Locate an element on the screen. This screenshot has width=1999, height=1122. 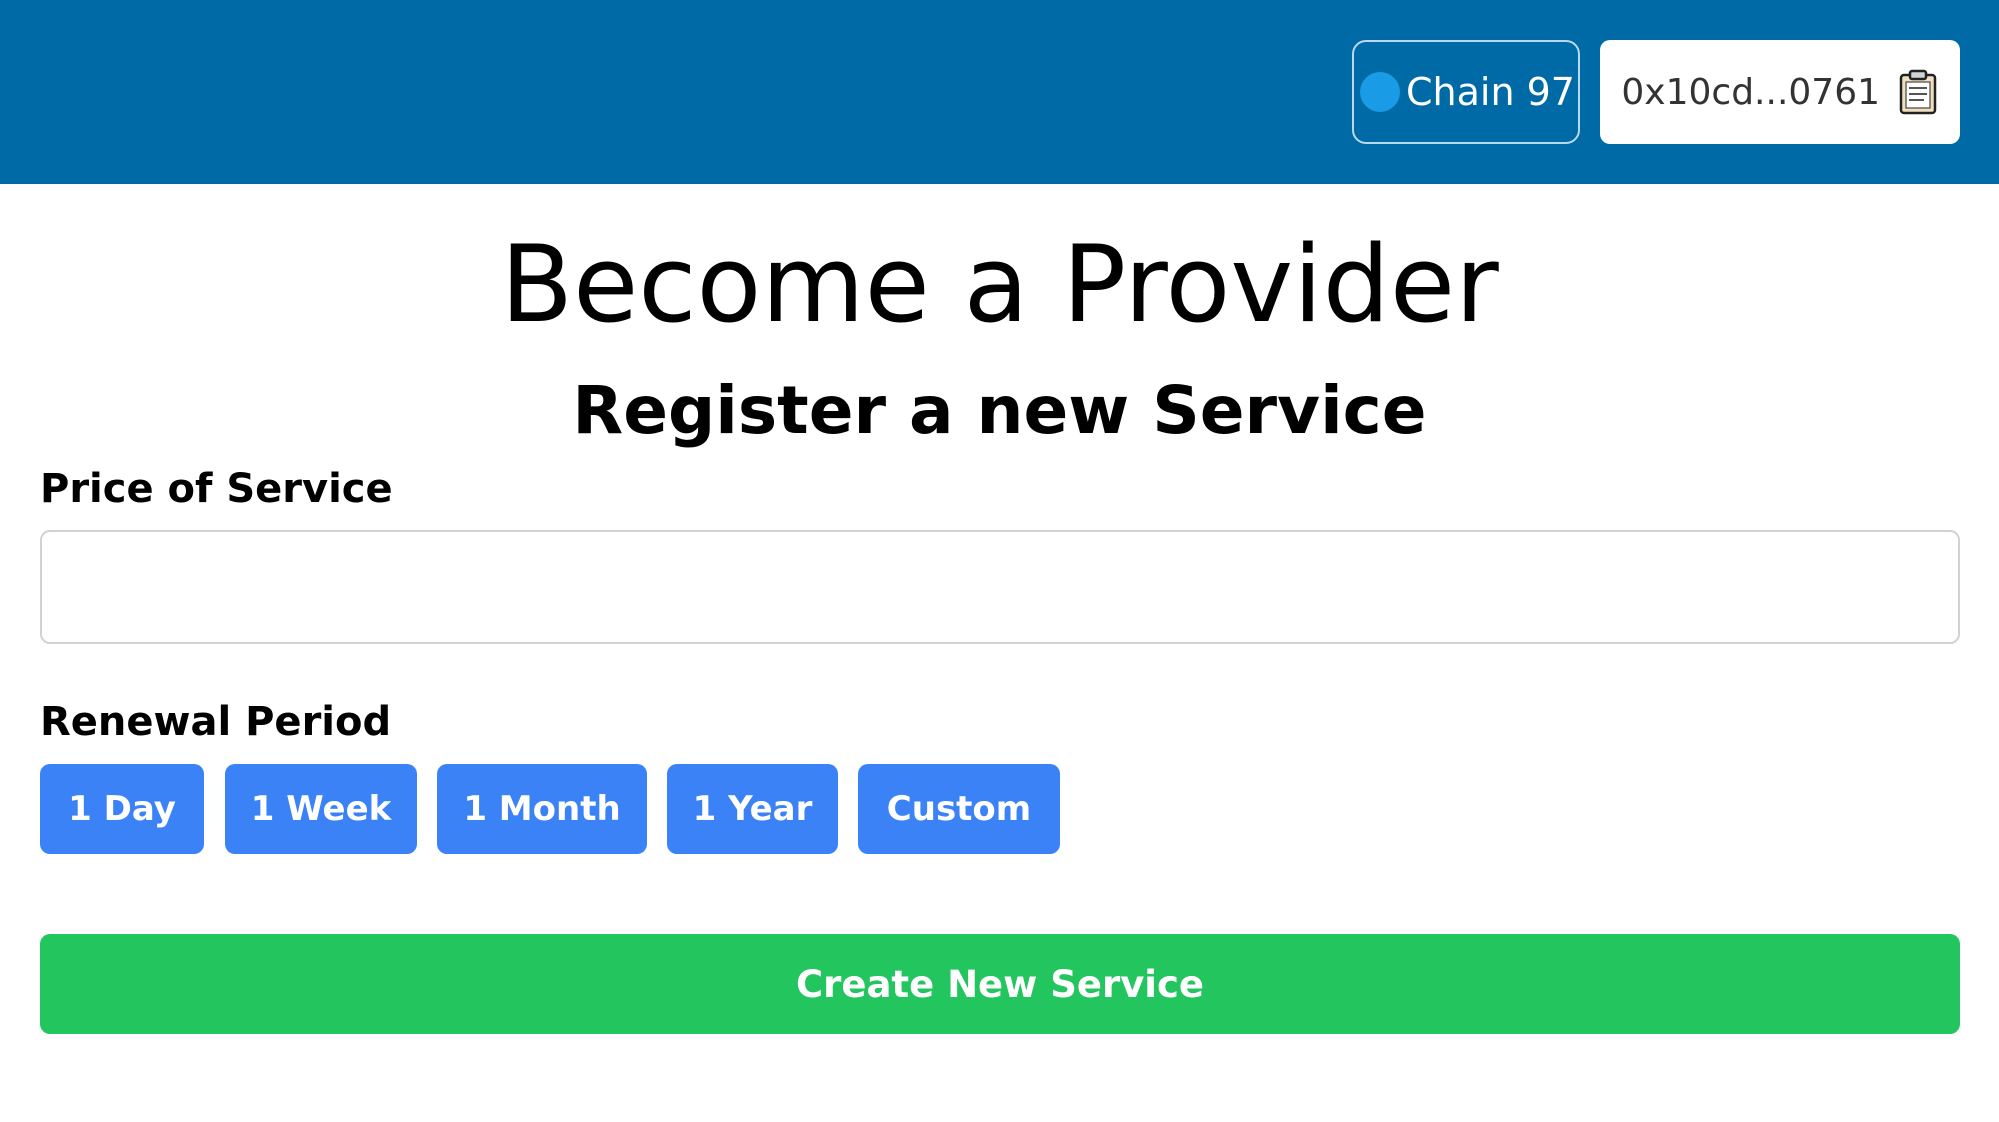
renewal-period-label: Renewal Period is located at coordinates (216, 722).